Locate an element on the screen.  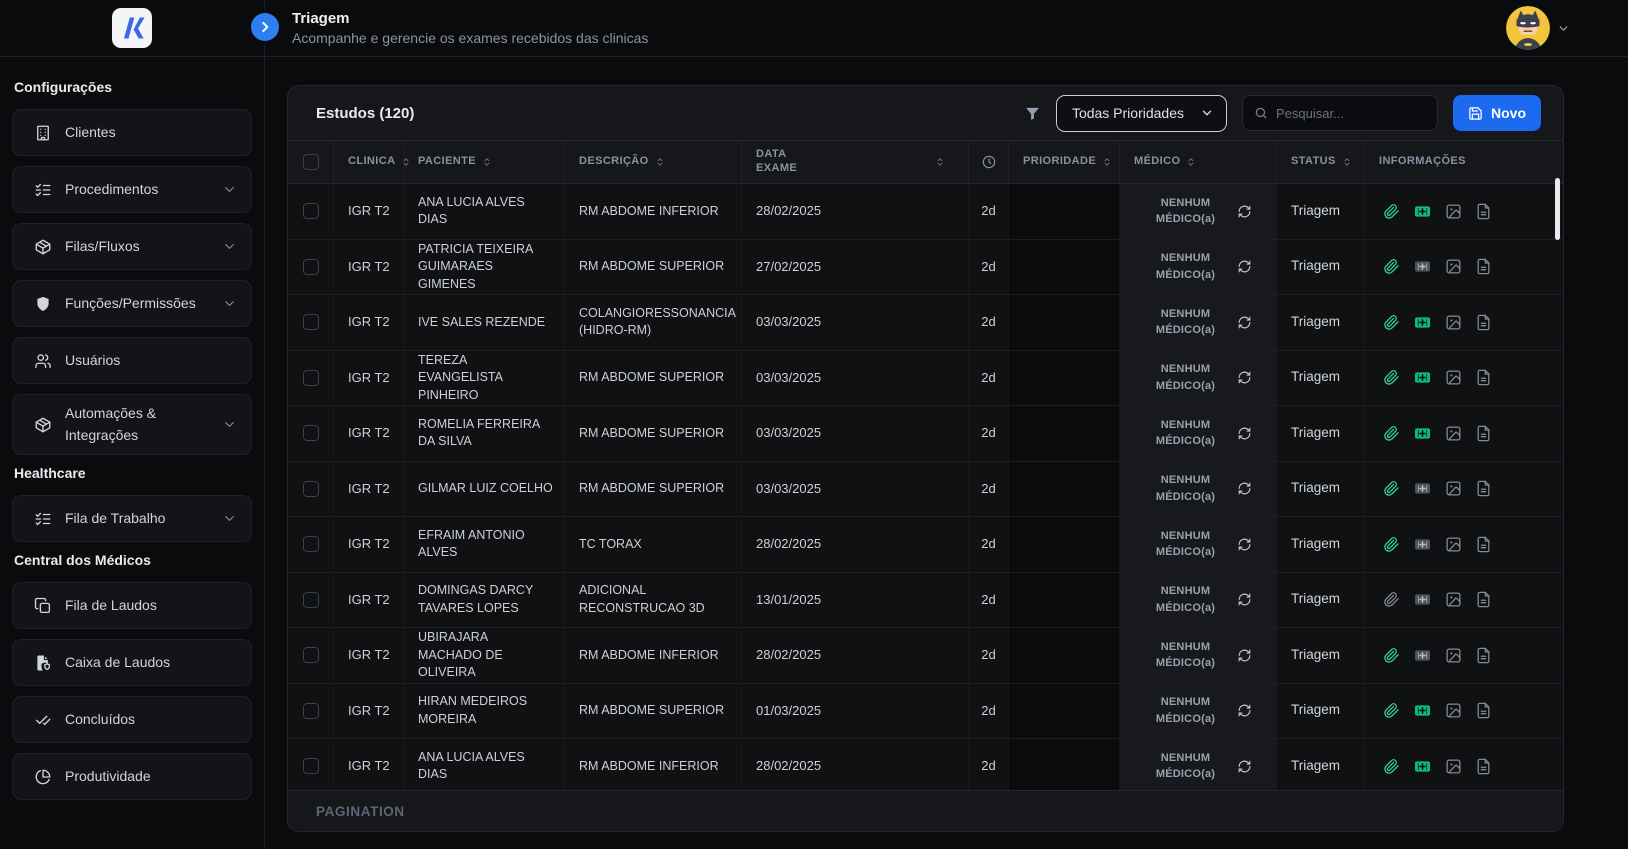
sidebar-item-fila-de-laudos: Fila de Laudos is located at coordinates (132, 606).